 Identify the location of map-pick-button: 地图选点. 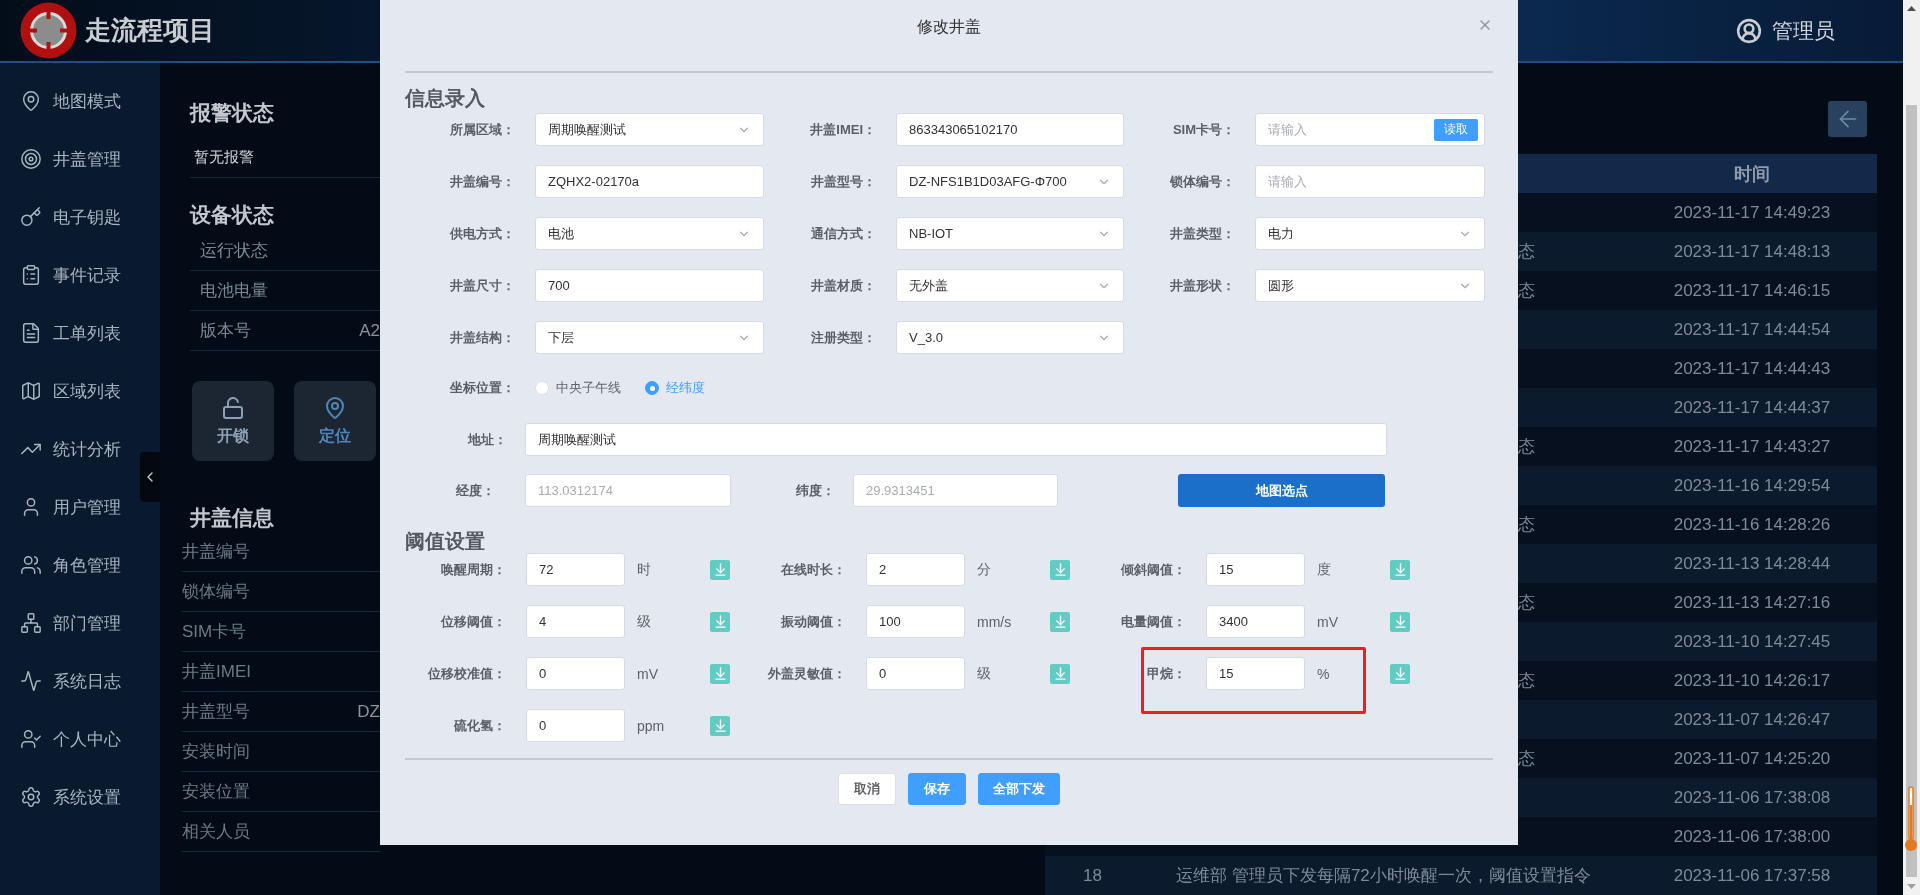
(1281, 490).